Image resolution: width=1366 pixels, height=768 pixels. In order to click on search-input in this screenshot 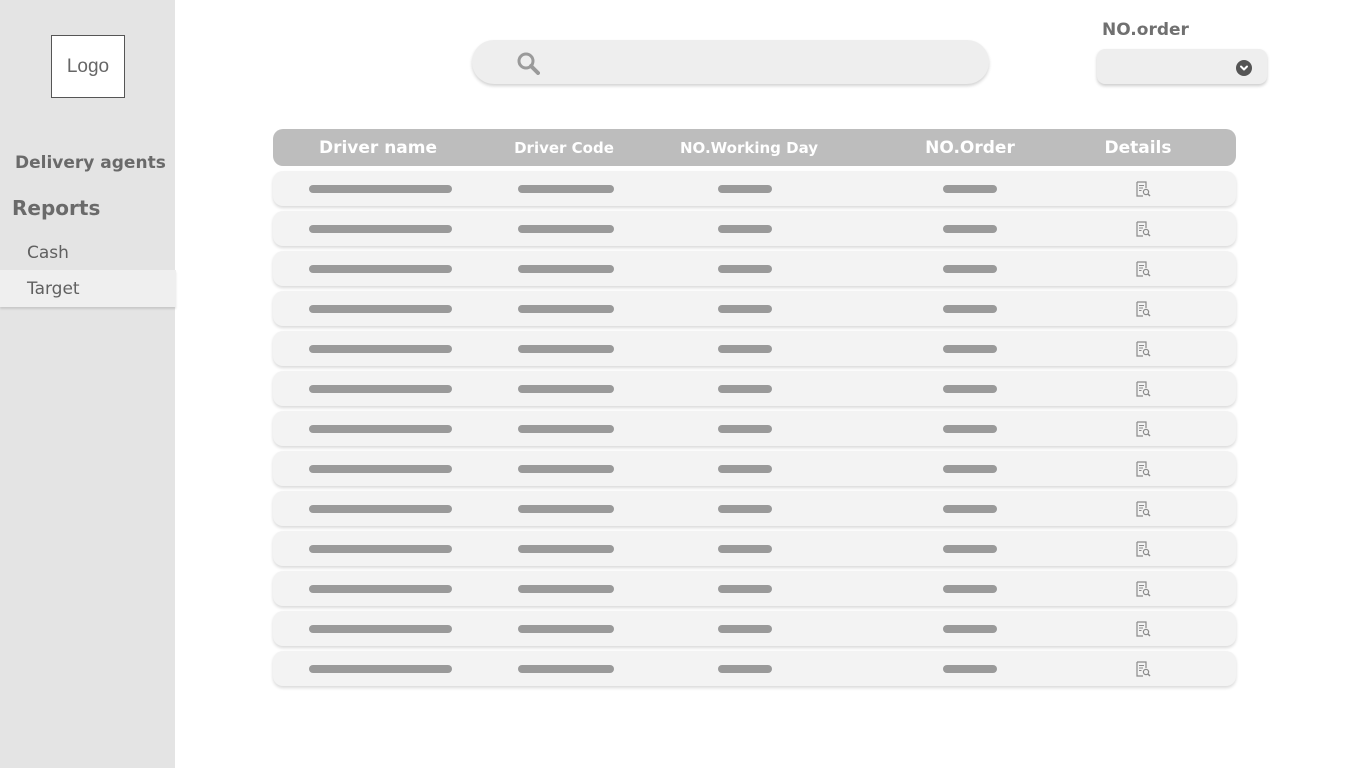, I will do `click(730, 62)`.